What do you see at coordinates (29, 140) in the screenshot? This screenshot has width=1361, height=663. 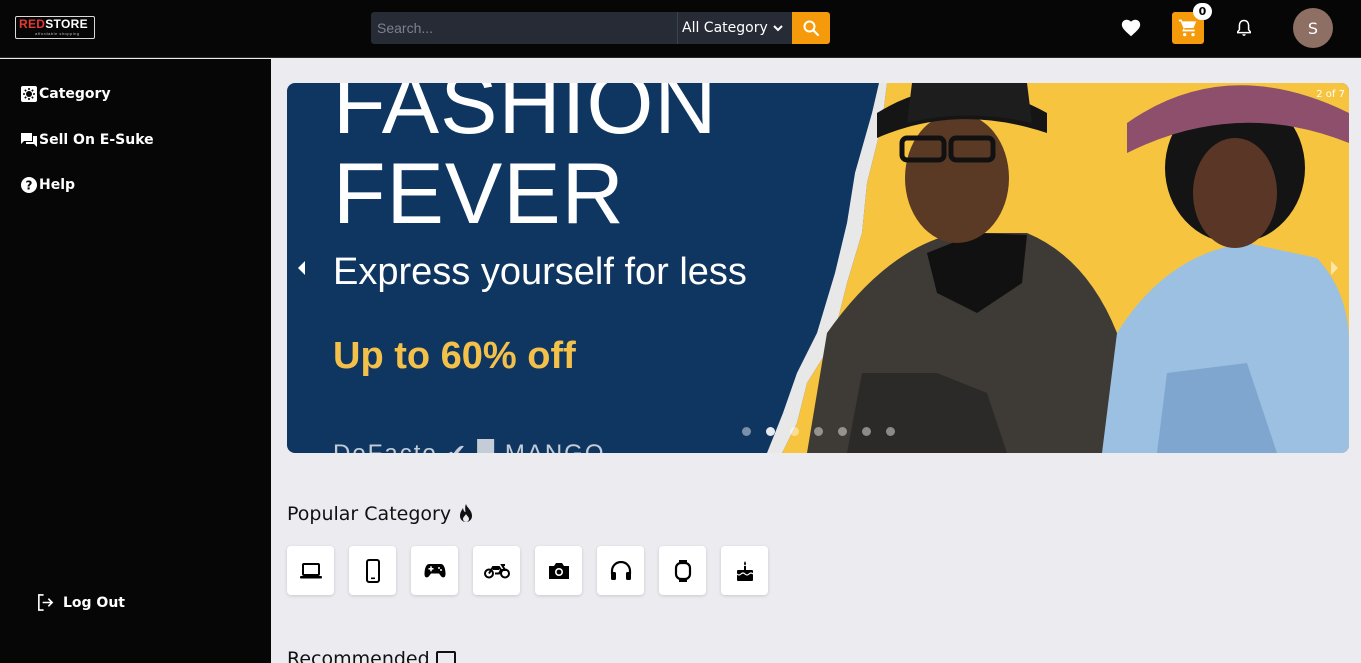 I see `chat-icon` at bounding box center [29, 140].